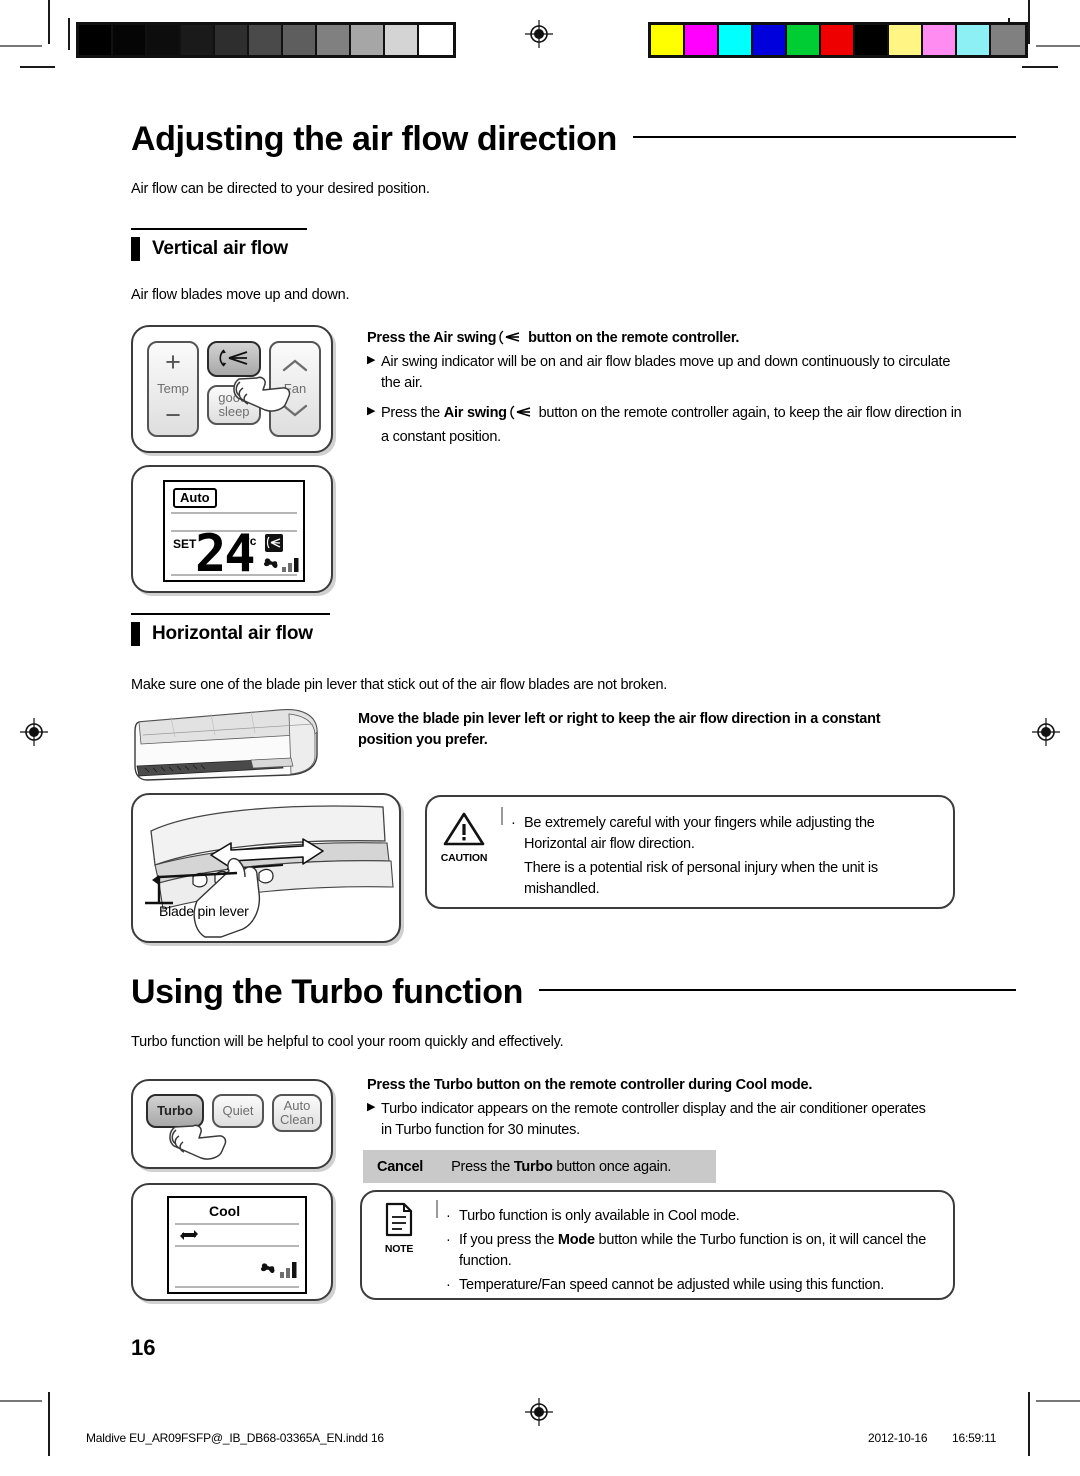 The width and height of the screenshot is (1080, 1476). What do you see at coordinates (204, 911) in the screenshot?
I see `blade-pin-lever-label: Blade pin lever` at bounding box center [204, 911].